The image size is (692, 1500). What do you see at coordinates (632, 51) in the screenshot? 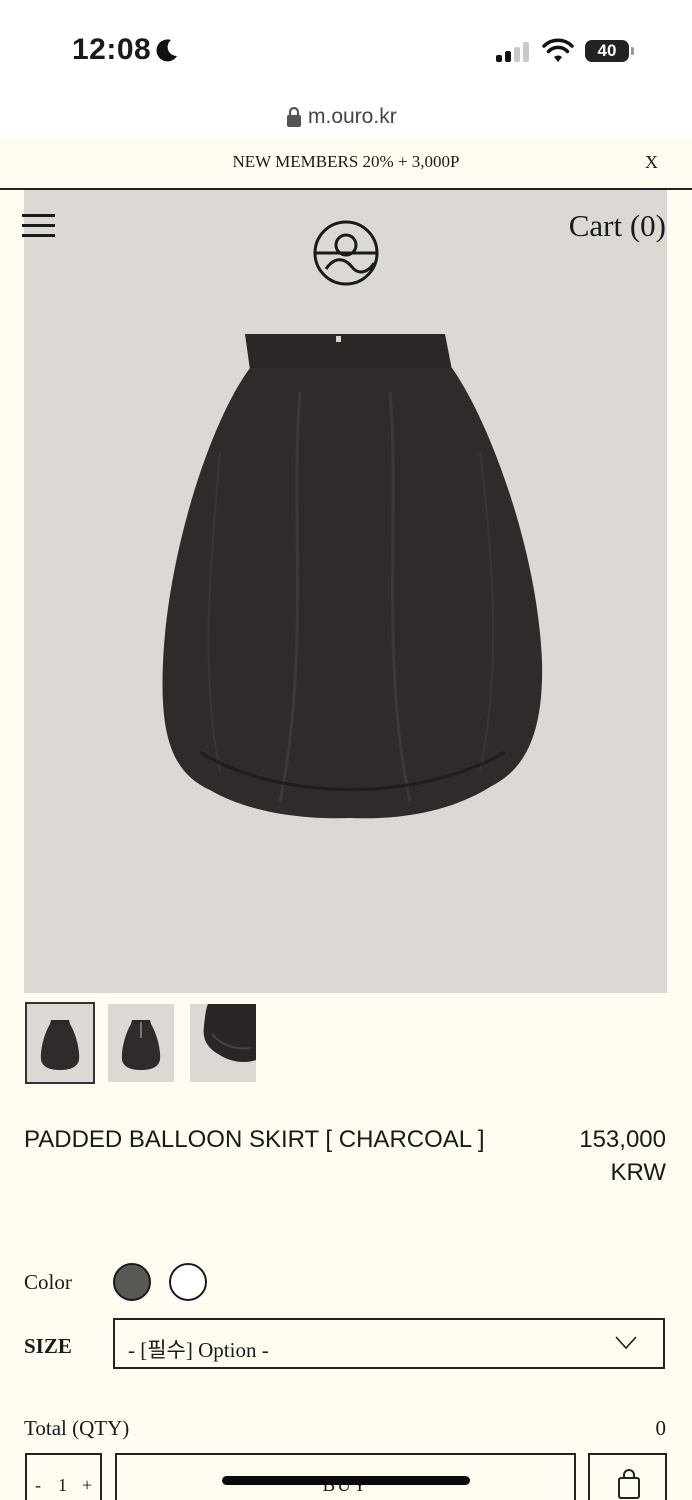
I see `battery-cap` at bounding box center [632, 51].